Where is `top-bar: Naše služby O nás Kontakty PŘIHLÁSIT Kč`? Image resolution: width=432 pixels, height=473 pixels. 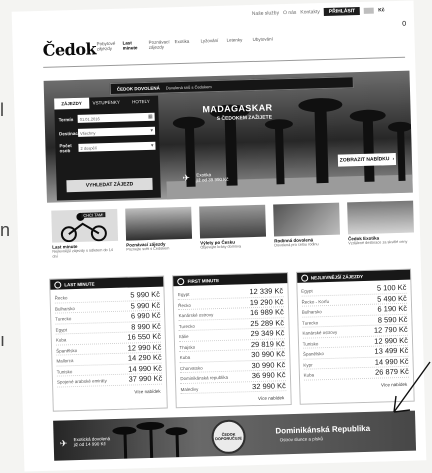 top-bar: Naše služby O nás Kontakty PŘIHLÁSIT Kč is located at coordinates (331, 12).